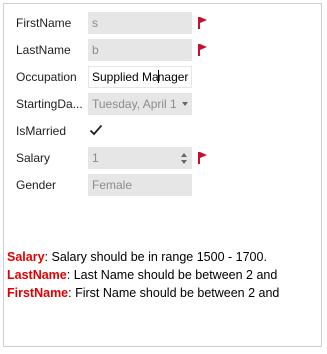  I want to click on occupation-value-end: nager, so click(173, 77).